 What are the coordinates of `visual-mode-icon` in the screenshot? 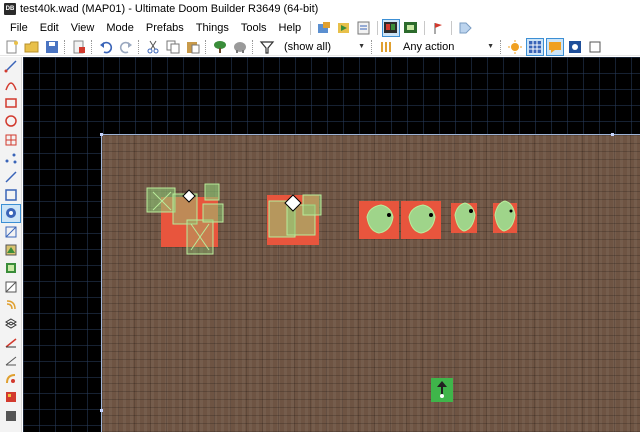 It's located at (11, 232).